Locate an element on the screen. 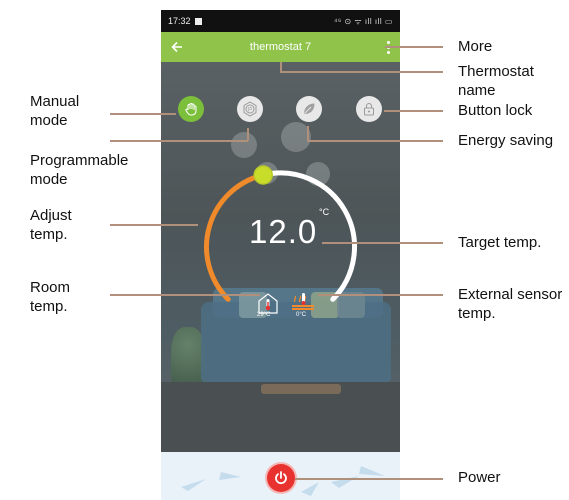 This screenshot has height=500, width=569. lock-callout-line is located at coordinates (413, 111).